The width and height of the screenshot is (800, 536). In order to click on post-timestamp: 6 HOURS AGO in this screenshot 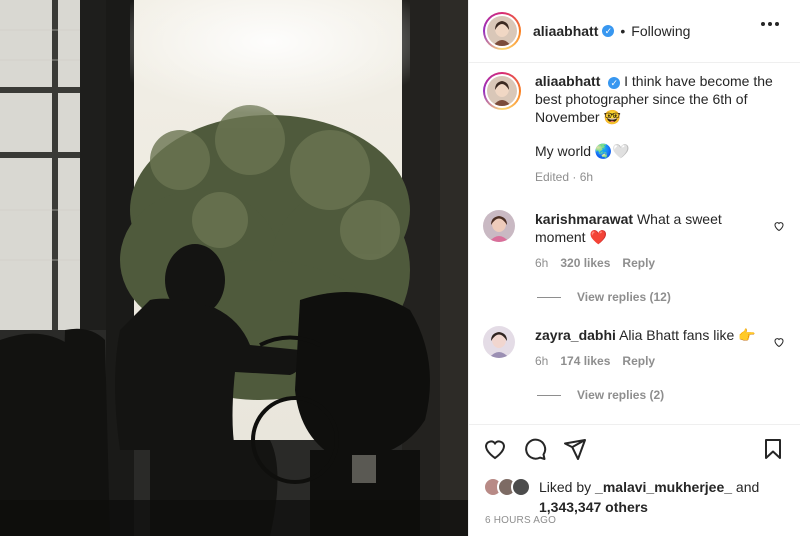, I will do `click(520, 520)`.